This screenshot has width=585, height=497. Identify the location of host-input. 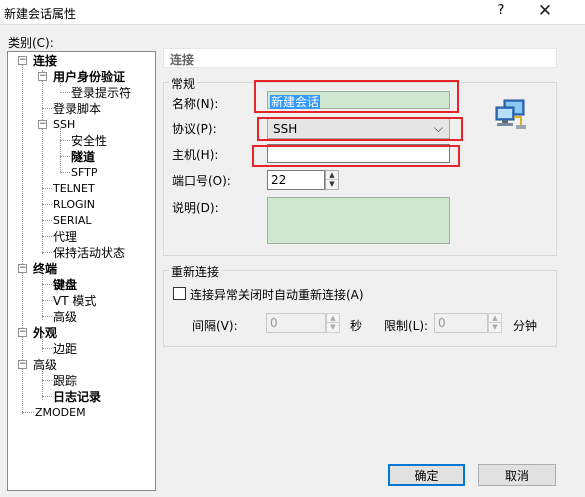
(358, 153).